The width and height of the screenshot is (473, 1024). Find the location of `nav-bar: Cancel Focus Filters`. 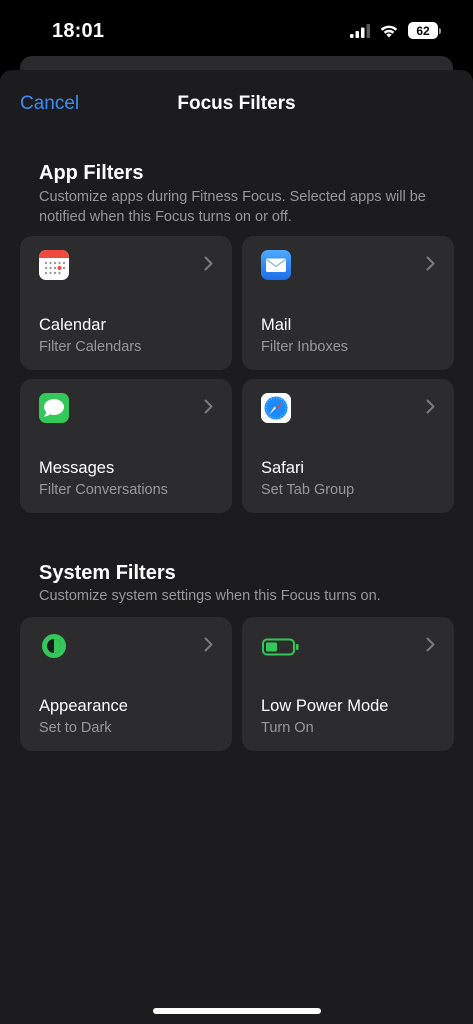

nav-bar: Cancel Focus Filters is located at coordinates (236, 104).